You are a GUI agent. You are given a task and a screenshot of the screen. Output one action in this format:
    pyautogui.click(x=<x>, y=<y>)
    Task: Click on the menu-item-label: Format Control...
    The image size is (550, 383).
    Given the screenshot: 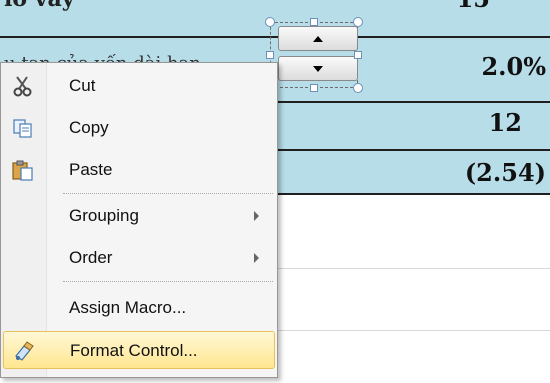 What is the action you would take?
    pyautogui.click(x=134, y=350)
    